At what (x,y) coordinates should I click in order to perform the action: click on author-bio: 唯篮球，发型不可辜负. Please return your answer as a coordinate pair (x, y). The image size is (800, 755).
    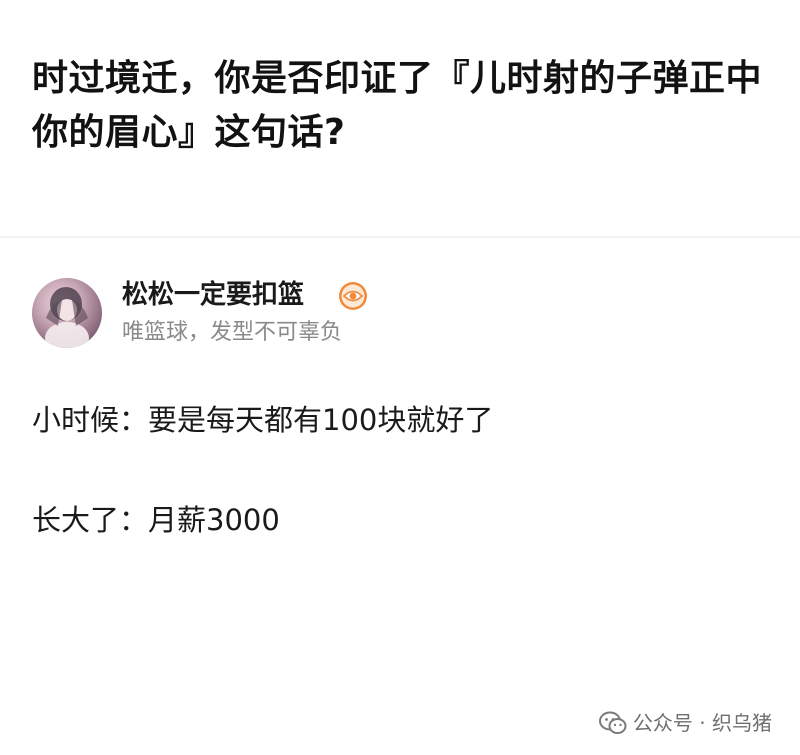
    Looking at the image, I should click on (232, 332).